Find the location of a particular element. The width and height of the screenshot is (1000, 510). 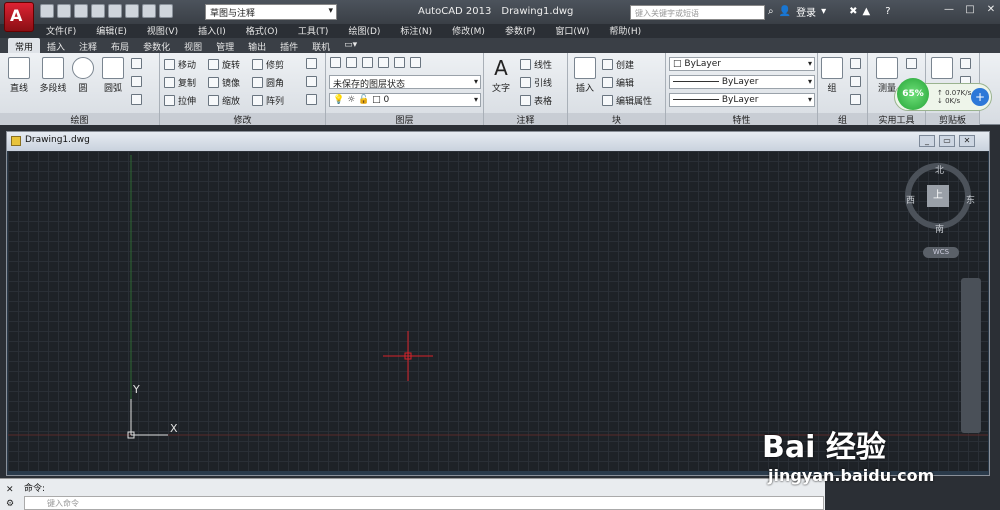

offset-tool is located at coordinates (311, 99).